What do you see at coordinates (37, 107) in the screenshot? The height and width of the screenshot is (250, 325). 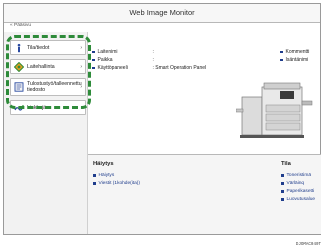 I see `sidebar-item-label: Linkkejä` at bounding box center [37, 107].